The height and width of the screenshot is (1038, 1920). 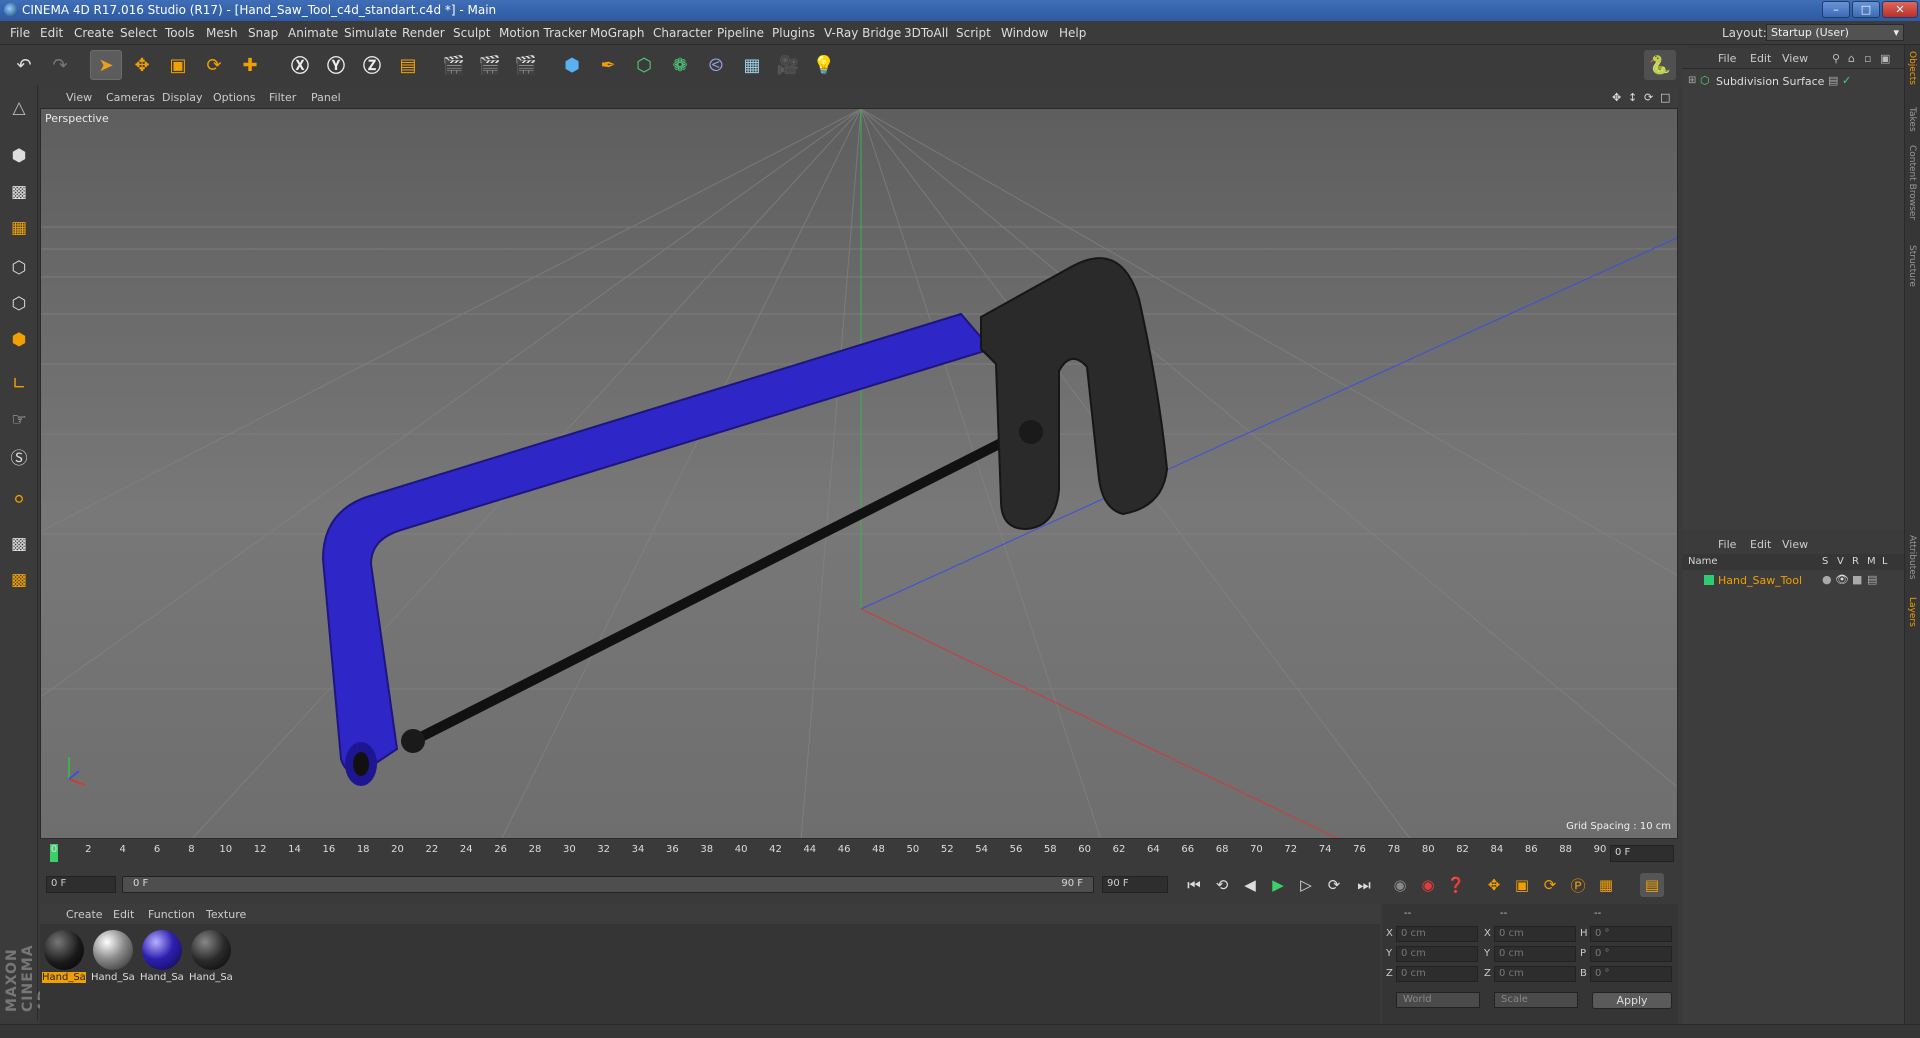 What do you see at coordinates (1709, 580) in the screenshot?
I see `layer-color-swatch` at bounding box center [1709, 580].